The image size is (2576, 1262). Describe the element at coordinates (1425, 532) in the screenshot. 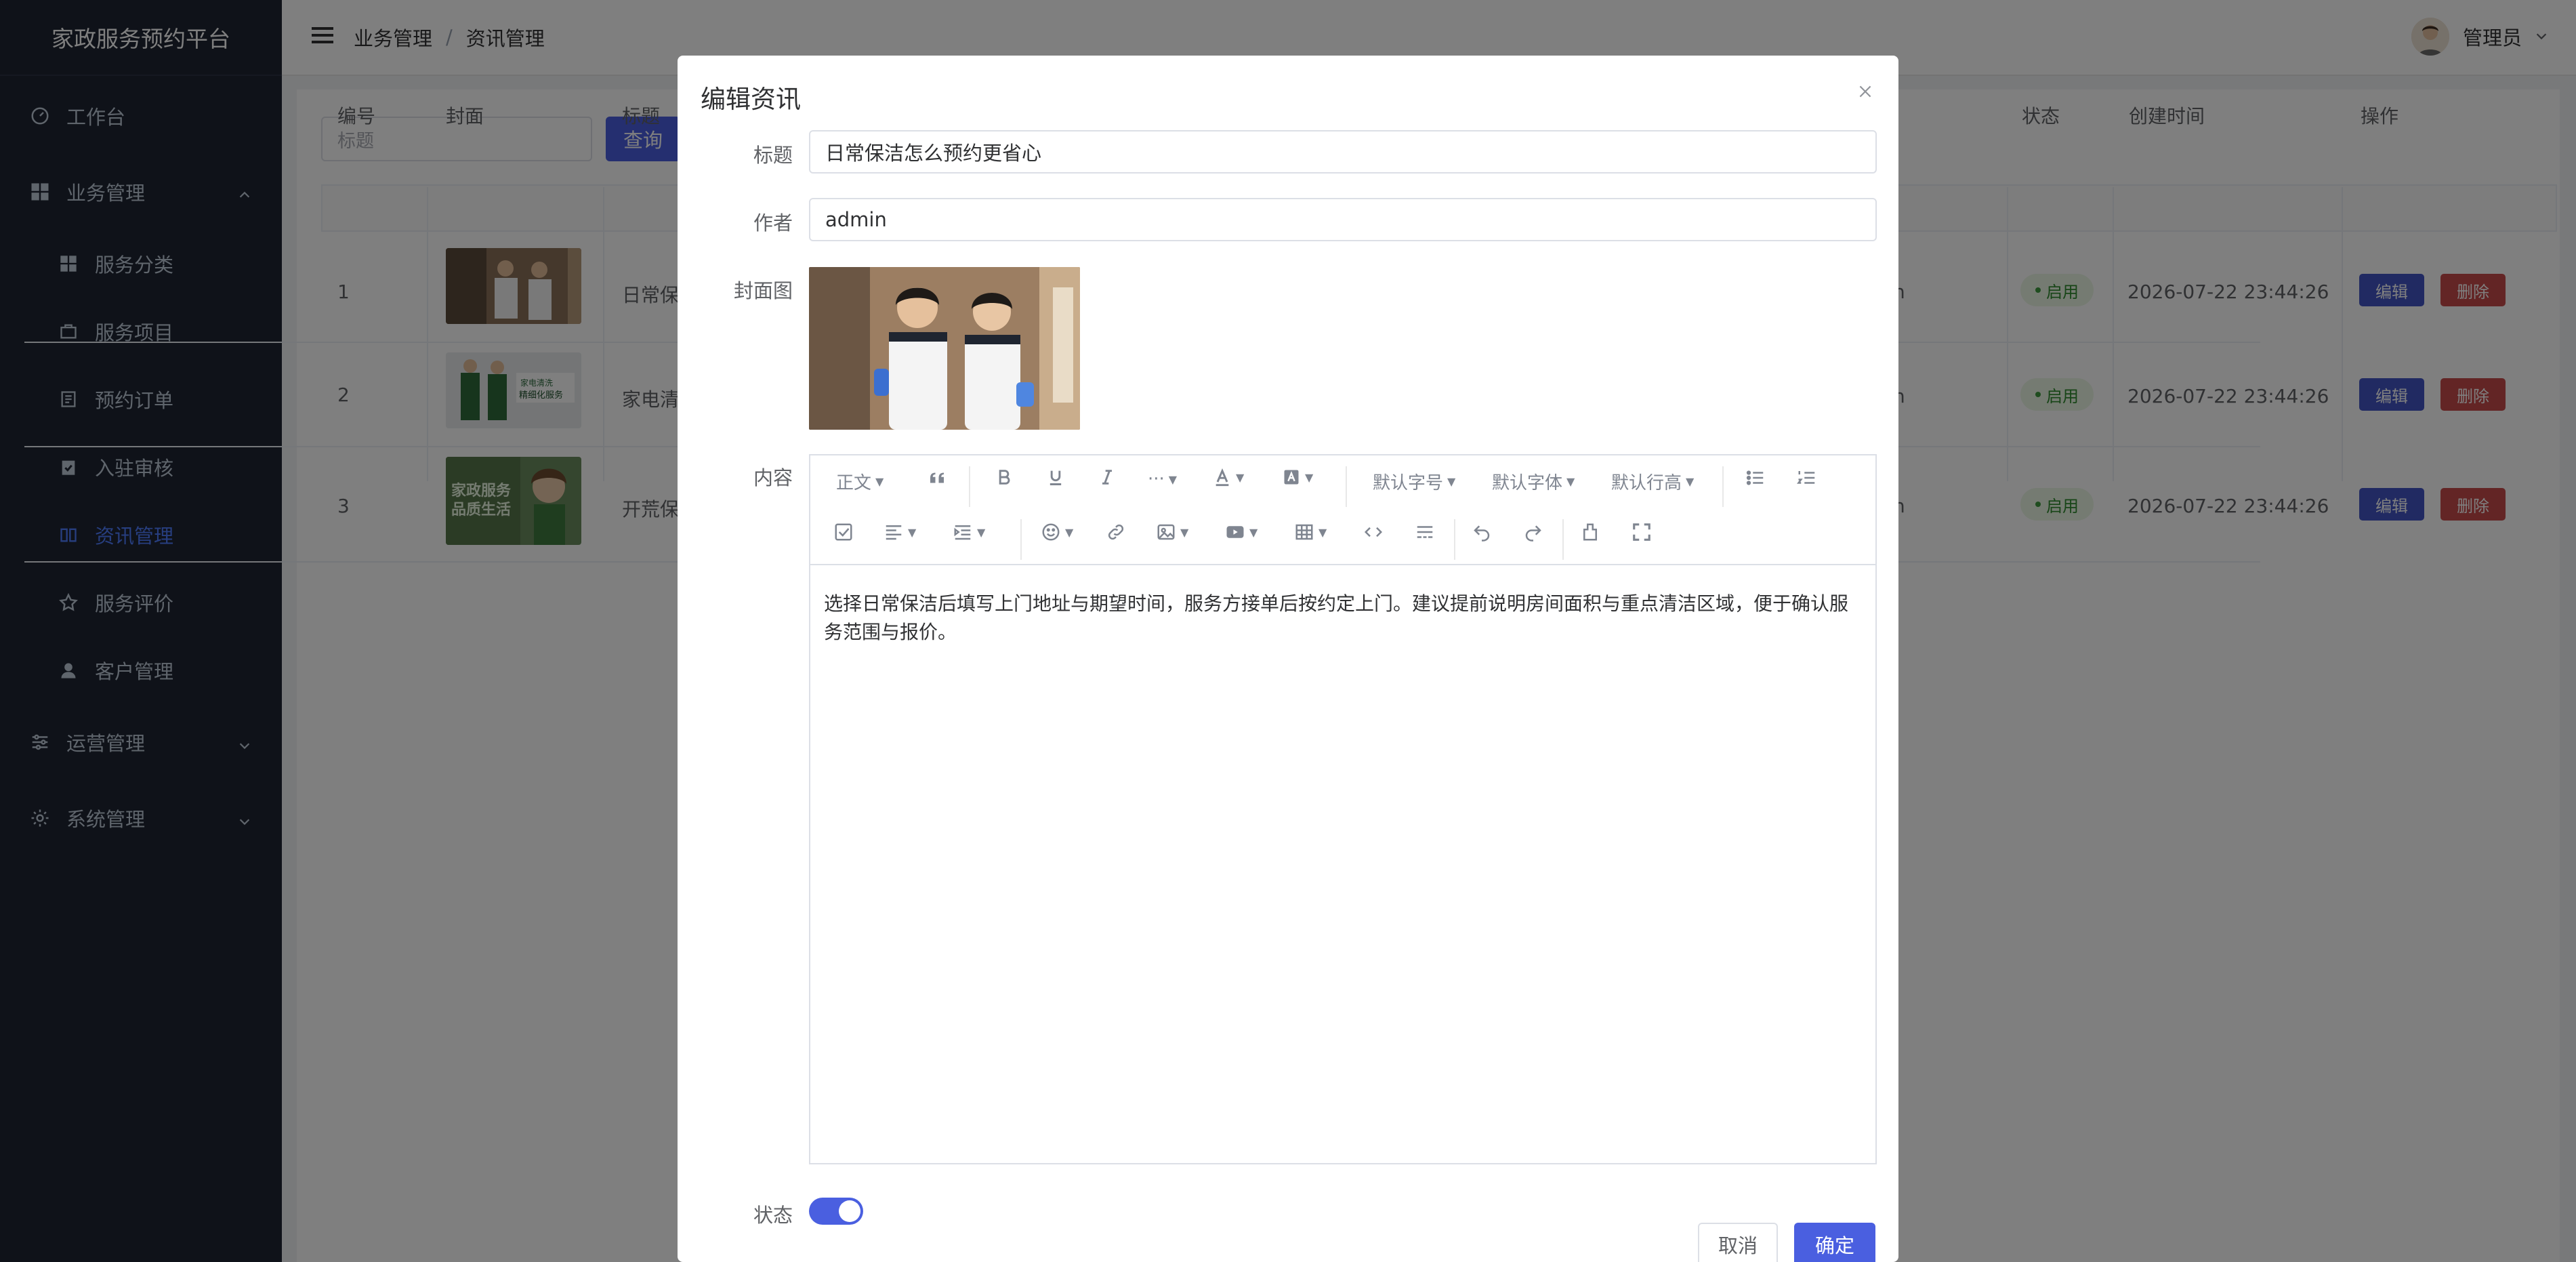

I see `divider-line-icon` at that location.